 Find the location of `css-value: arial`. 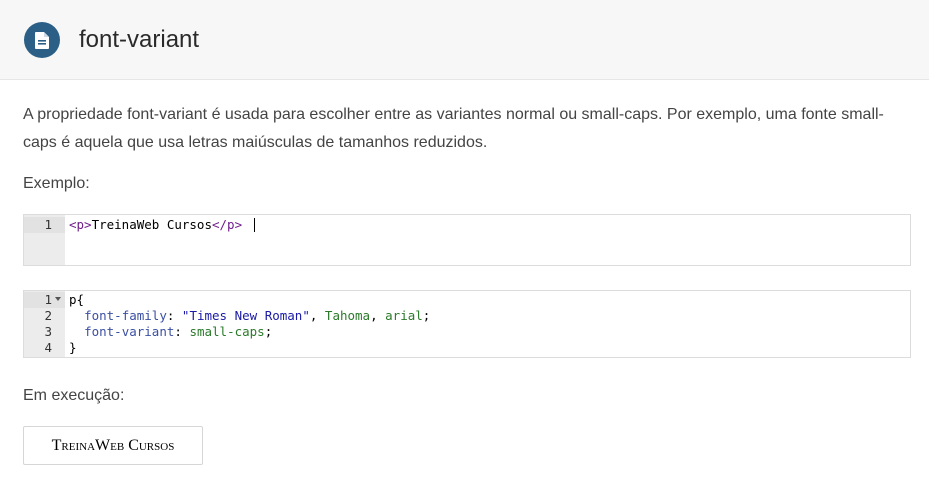

css-value: arial is located at coordinates (404, 315).